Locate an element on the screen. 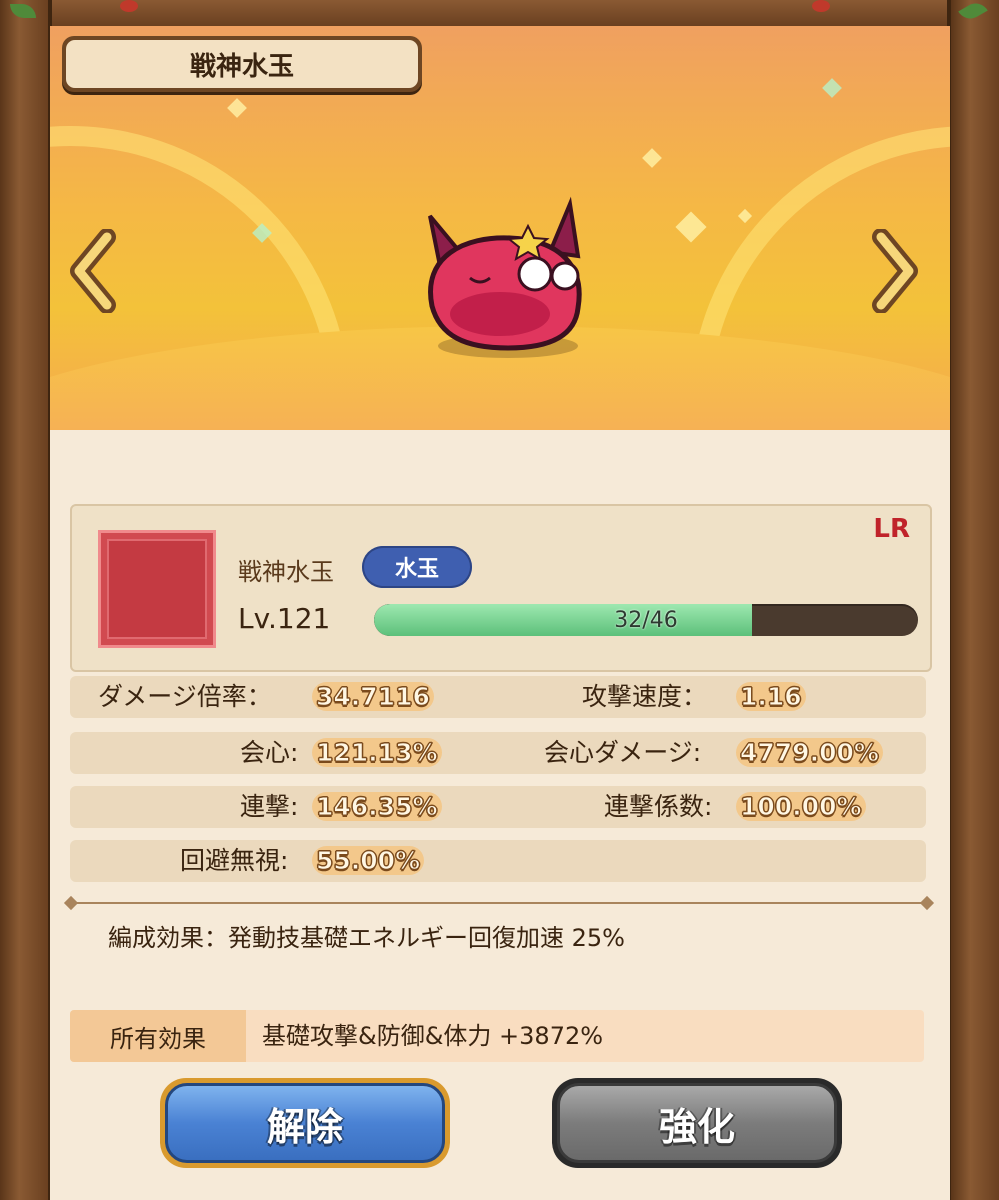 Image resolution: width=999 pixels, height=1200 pixels. stat-row: 連撃: 146.35% 連撃係数: 100.00% is located at coordinates (498, 807).